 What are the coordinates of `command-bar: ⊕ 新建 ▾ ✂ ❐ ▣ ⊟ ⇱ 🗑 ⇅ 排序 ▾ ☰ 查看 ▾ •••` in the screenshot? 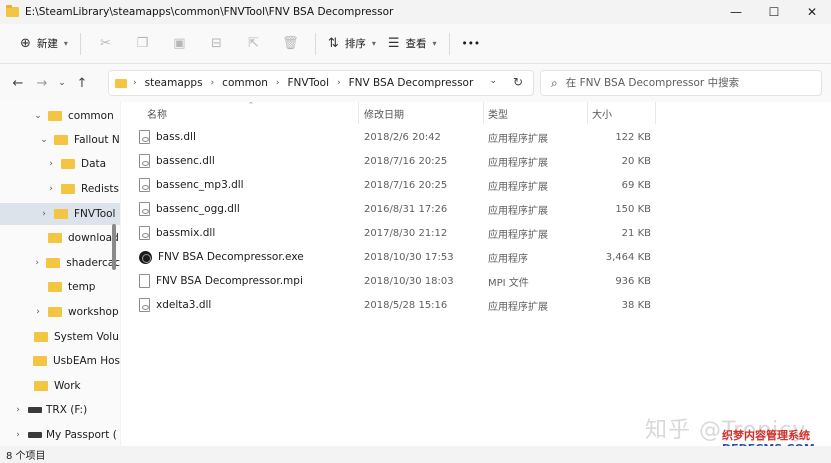 It's located at (415, 44).